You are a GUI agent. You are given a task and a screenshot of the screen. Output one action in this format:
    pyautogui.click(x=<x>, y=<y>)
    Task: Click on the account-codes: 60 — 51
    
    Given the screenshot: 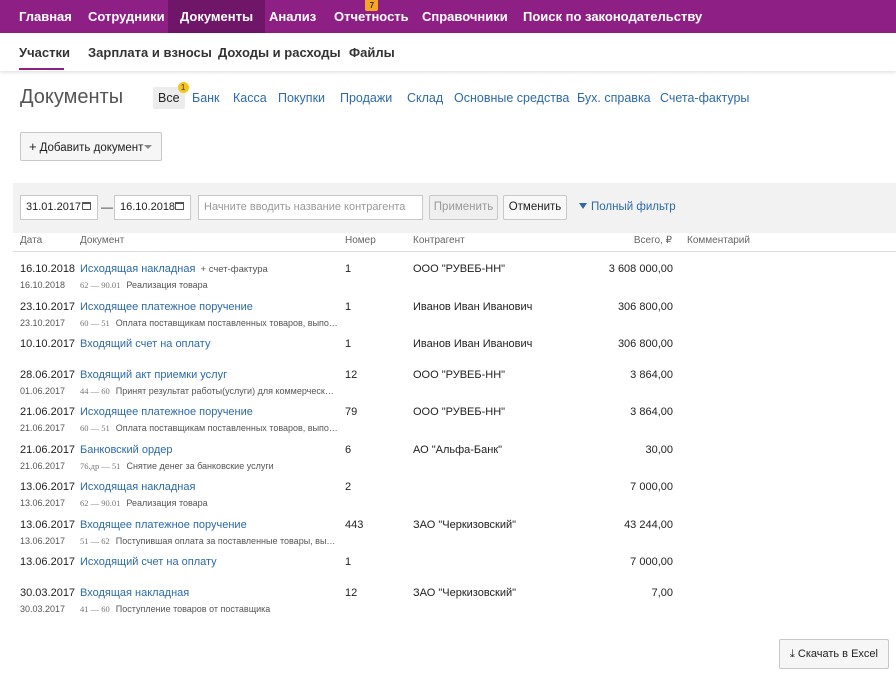 What is the action you would take?
    pyautogui.click(x=95, y=323)
    